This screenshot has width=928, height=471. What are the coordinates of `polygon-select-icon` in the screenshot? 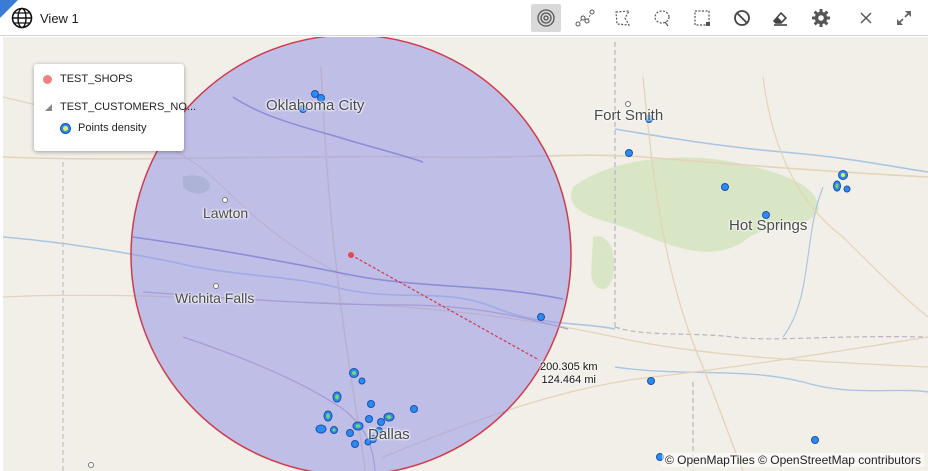 It's located at (623, 18).